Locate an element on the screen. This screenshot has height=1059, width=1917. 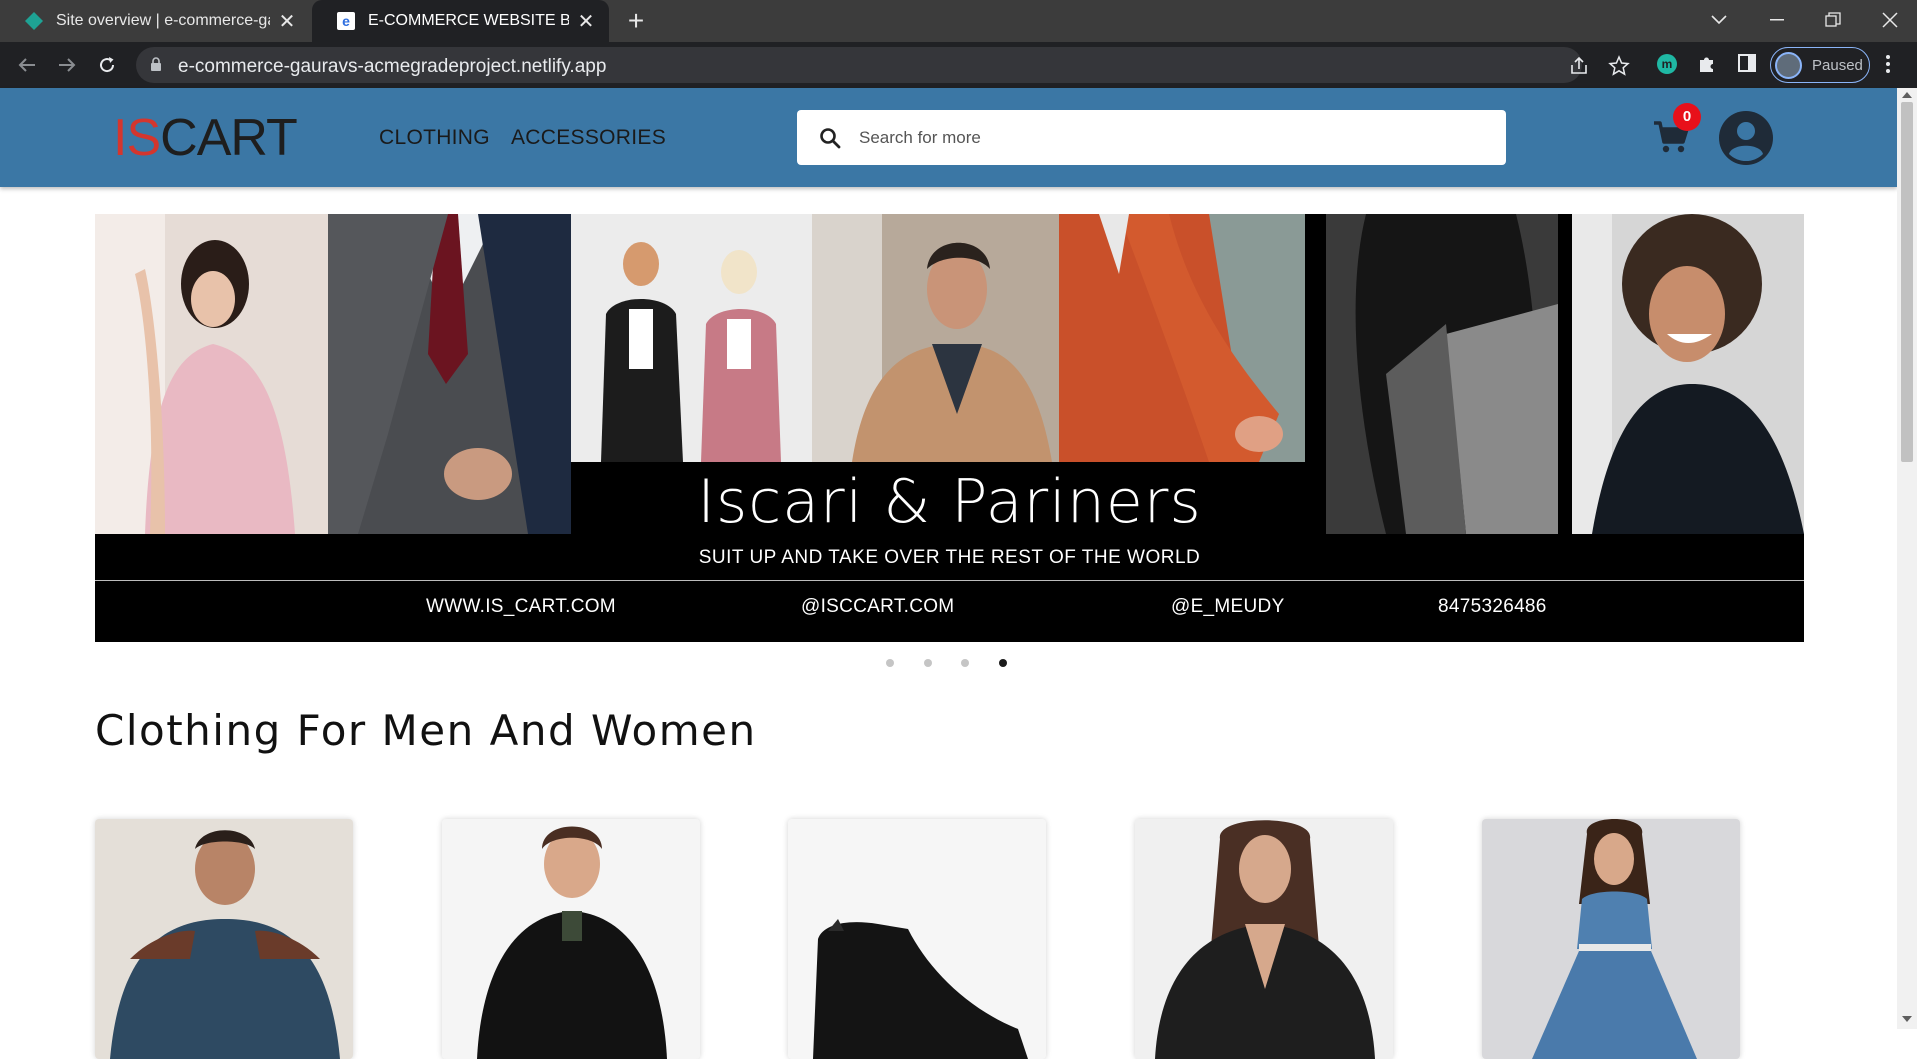
close-window-button is located at coordinates (1890, 20).